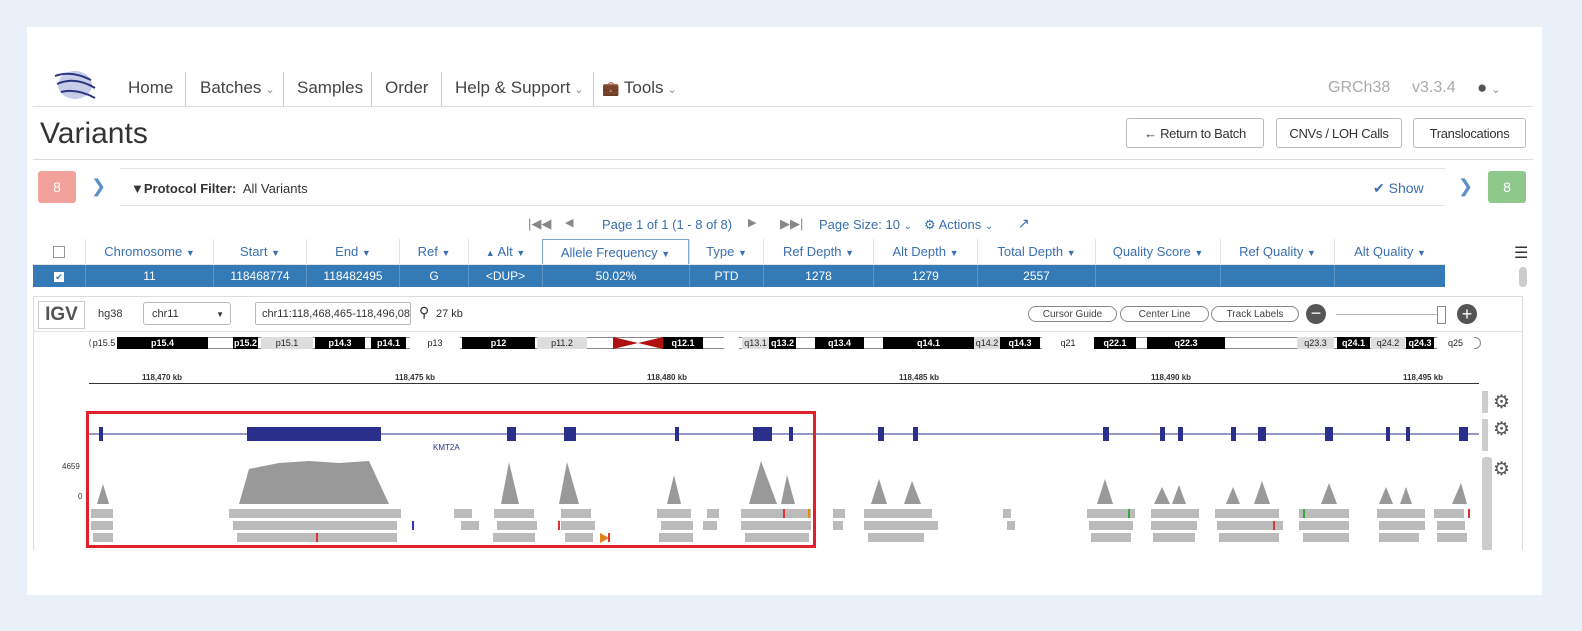  I want to click on centromere-marker, so click(638, 343).